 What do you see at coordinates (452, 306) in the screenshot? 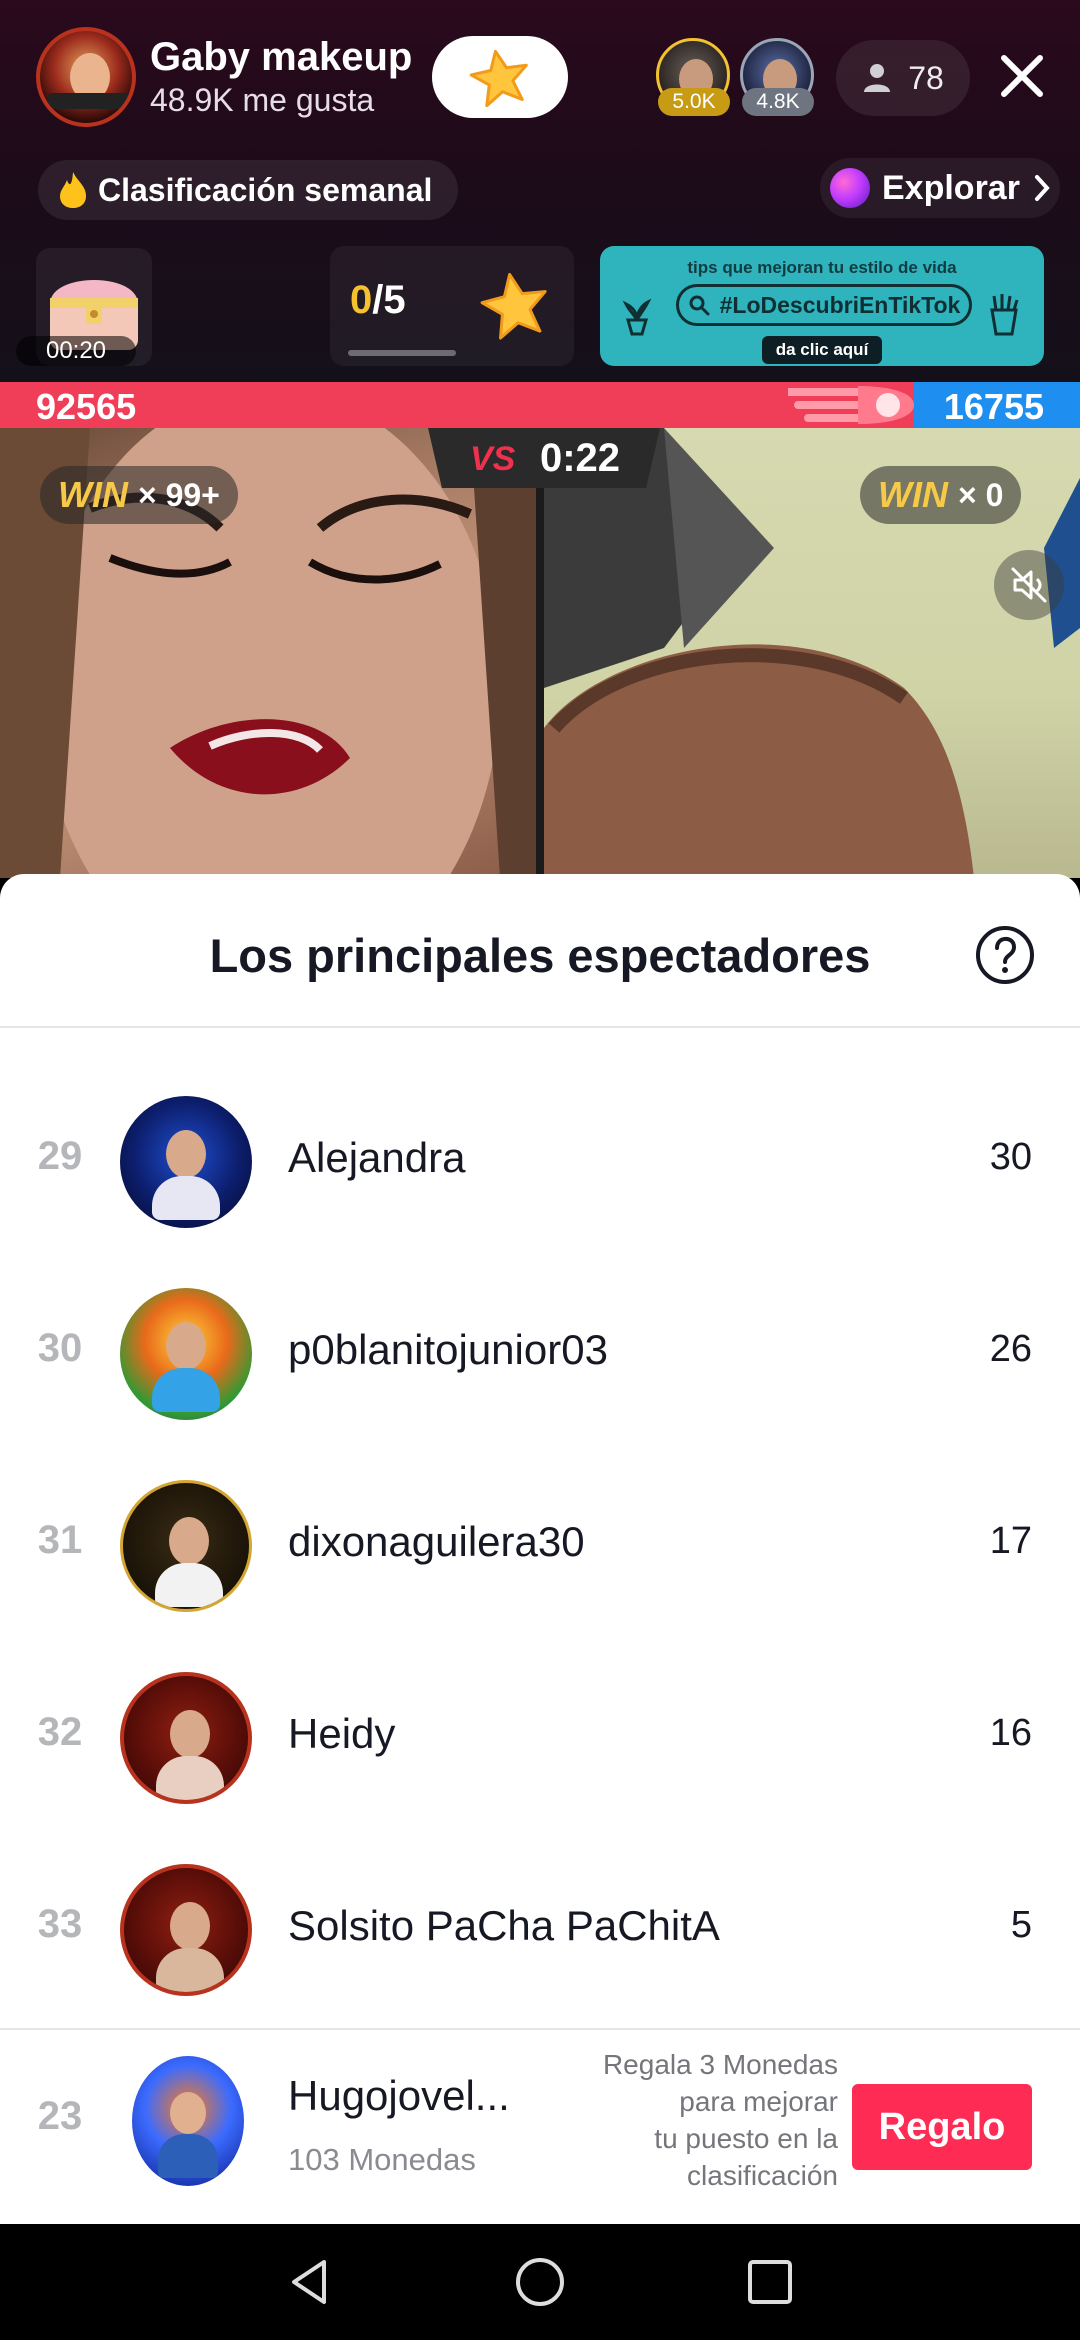
I see `gift-goal: 0/5` at bounding box center [452, 306].